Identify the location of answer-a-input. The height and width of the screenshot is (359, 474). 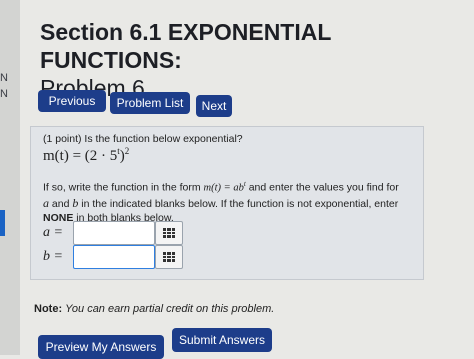
(114, 233).